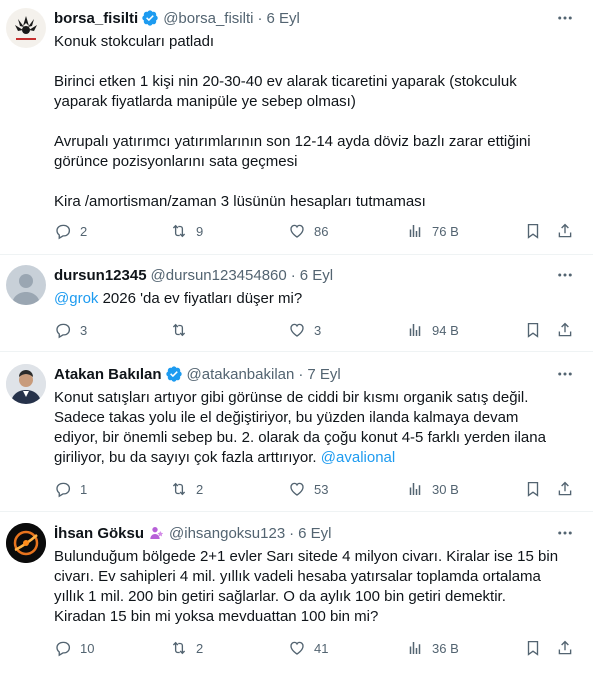 The height and width of the screenshot is (674, 593). What do you see at coordinates (358, 457) in the screenshot?
I see `mention-link: @avalional` at bounding box center [358, 457].